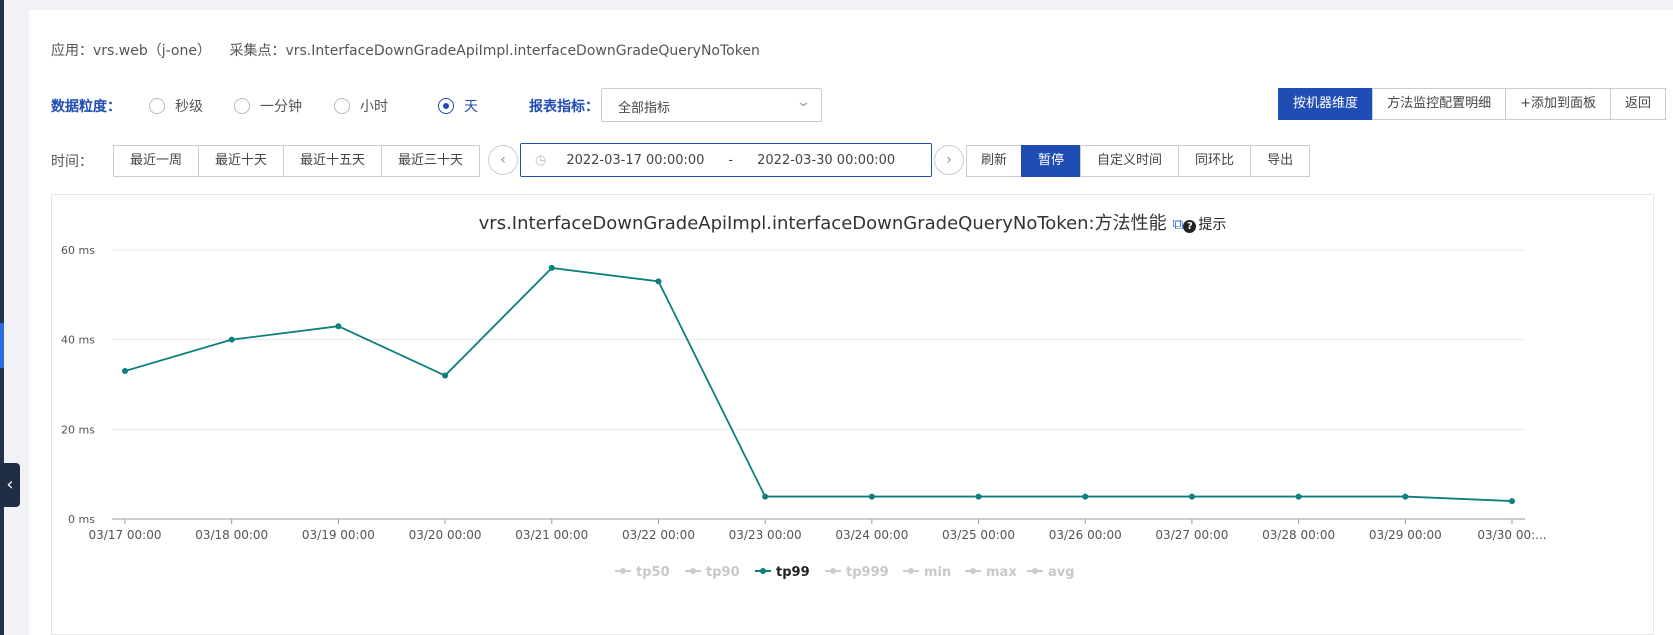  I want to click on action-button-group: 刷新 暂停 自定义时间 同环比 导出, so click(1138, 161).